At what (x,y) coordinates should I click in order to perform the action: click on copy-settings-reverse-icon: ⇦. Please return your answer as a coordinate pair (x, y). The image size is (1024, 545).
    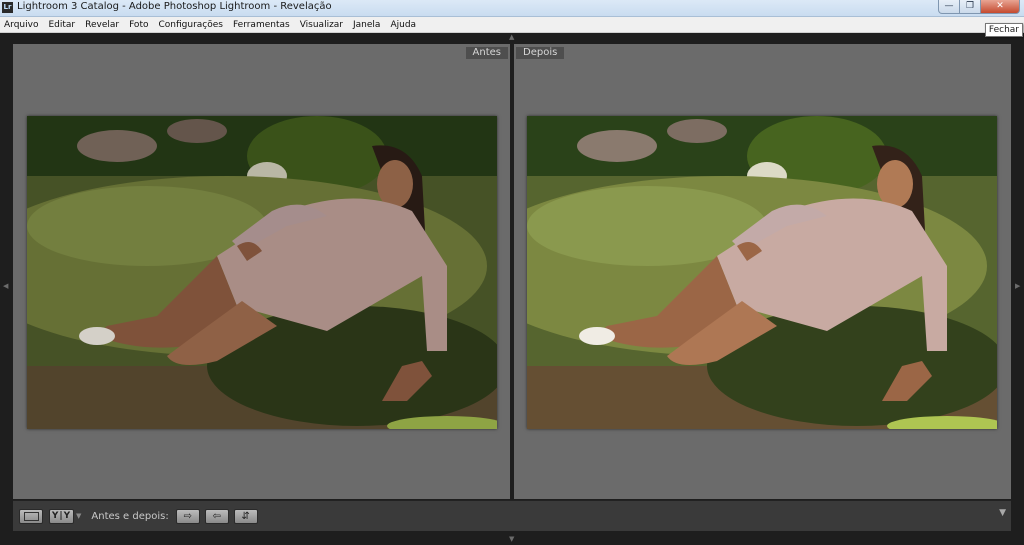
    Looking at the image, I should click on (216, 516).